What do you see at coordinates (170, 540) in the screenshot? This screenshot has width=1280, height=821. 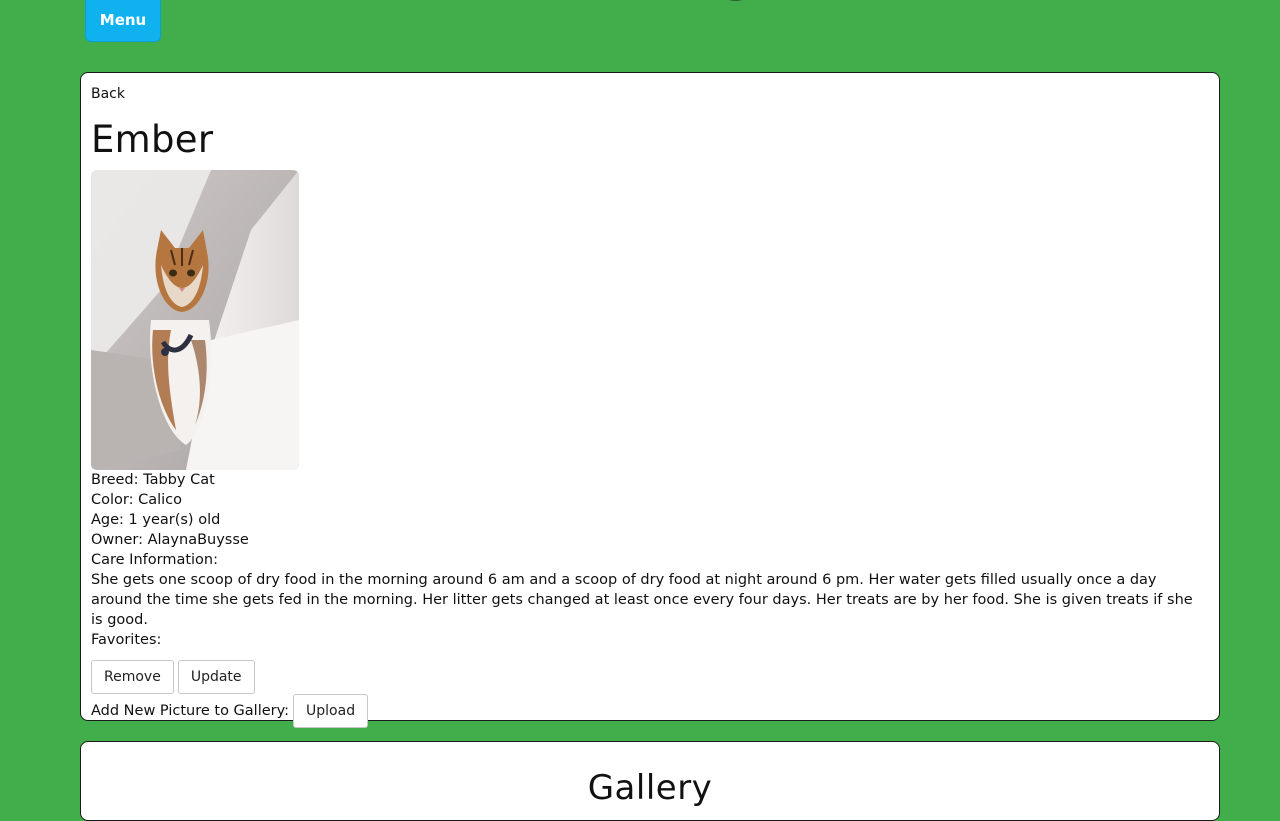 I see `owner-text: Owner: AlaynaBuysse` at bounding box center [170, 540].